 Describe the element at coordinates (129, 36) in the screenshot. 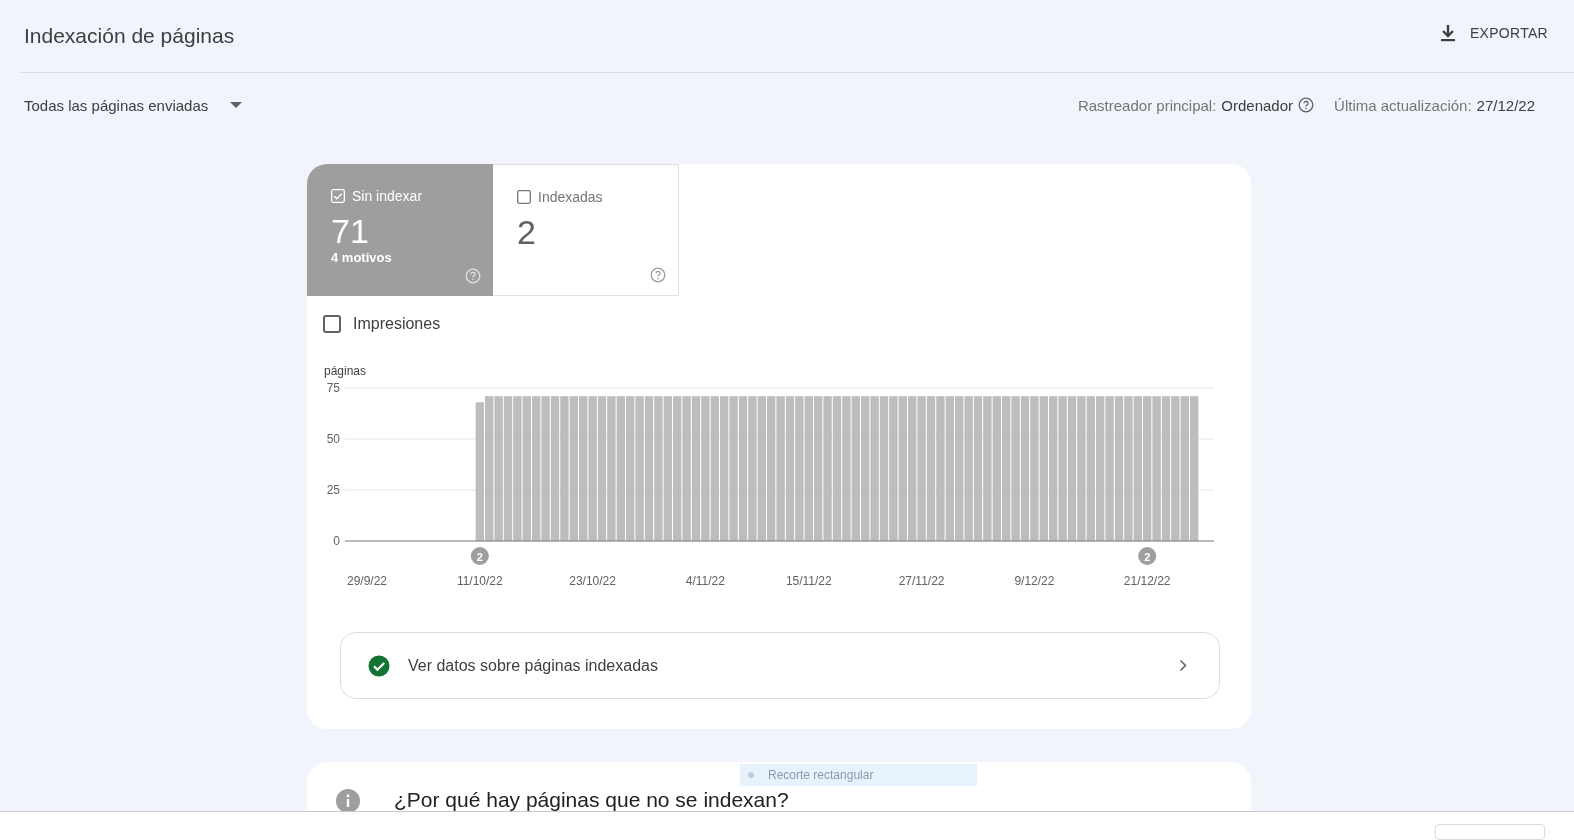

I see `page-title: Indexación de páginas` at that location.